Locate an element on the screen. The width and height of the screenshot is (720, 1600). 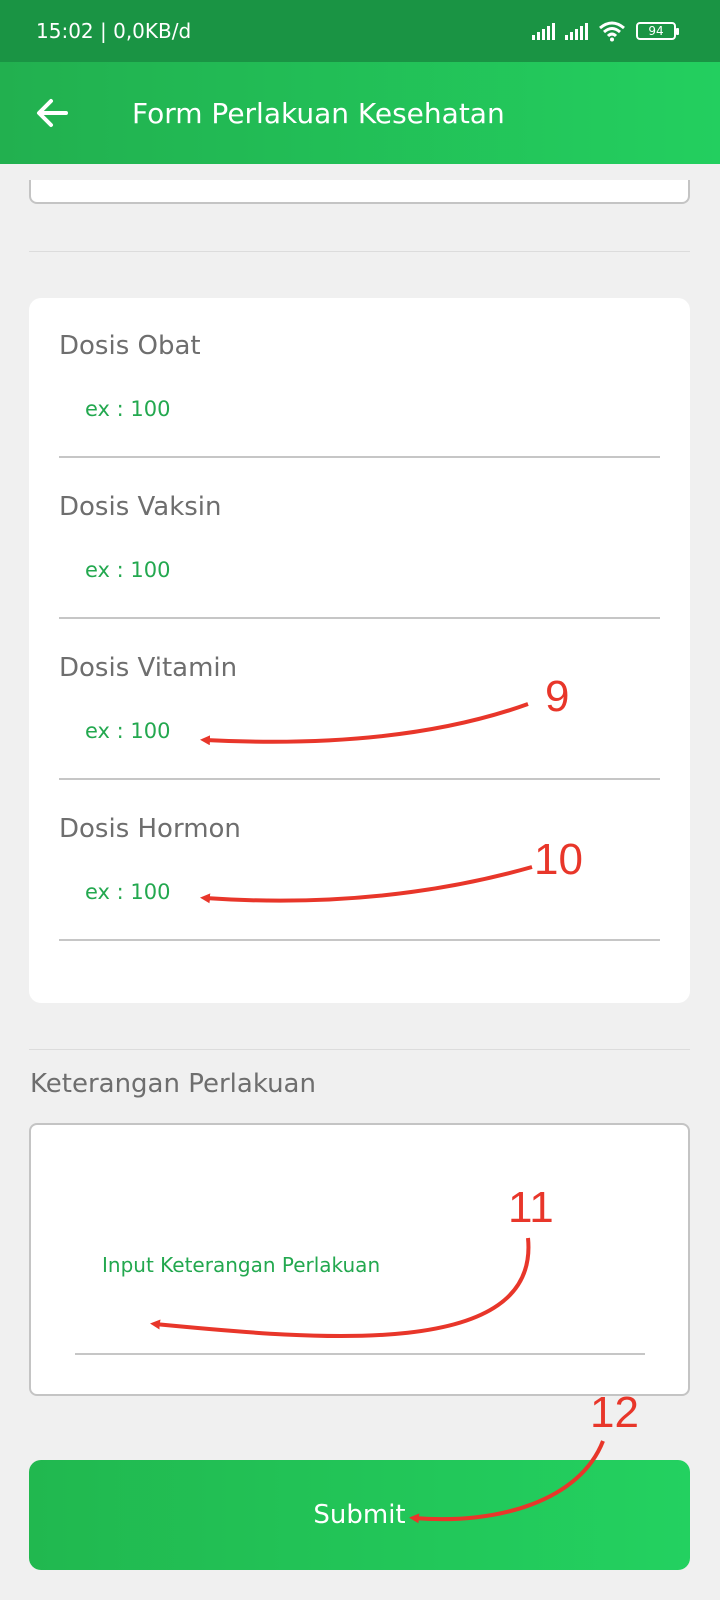
keterangan-label: Keterangan Perlakuan is located at coordinates (173, 1084).